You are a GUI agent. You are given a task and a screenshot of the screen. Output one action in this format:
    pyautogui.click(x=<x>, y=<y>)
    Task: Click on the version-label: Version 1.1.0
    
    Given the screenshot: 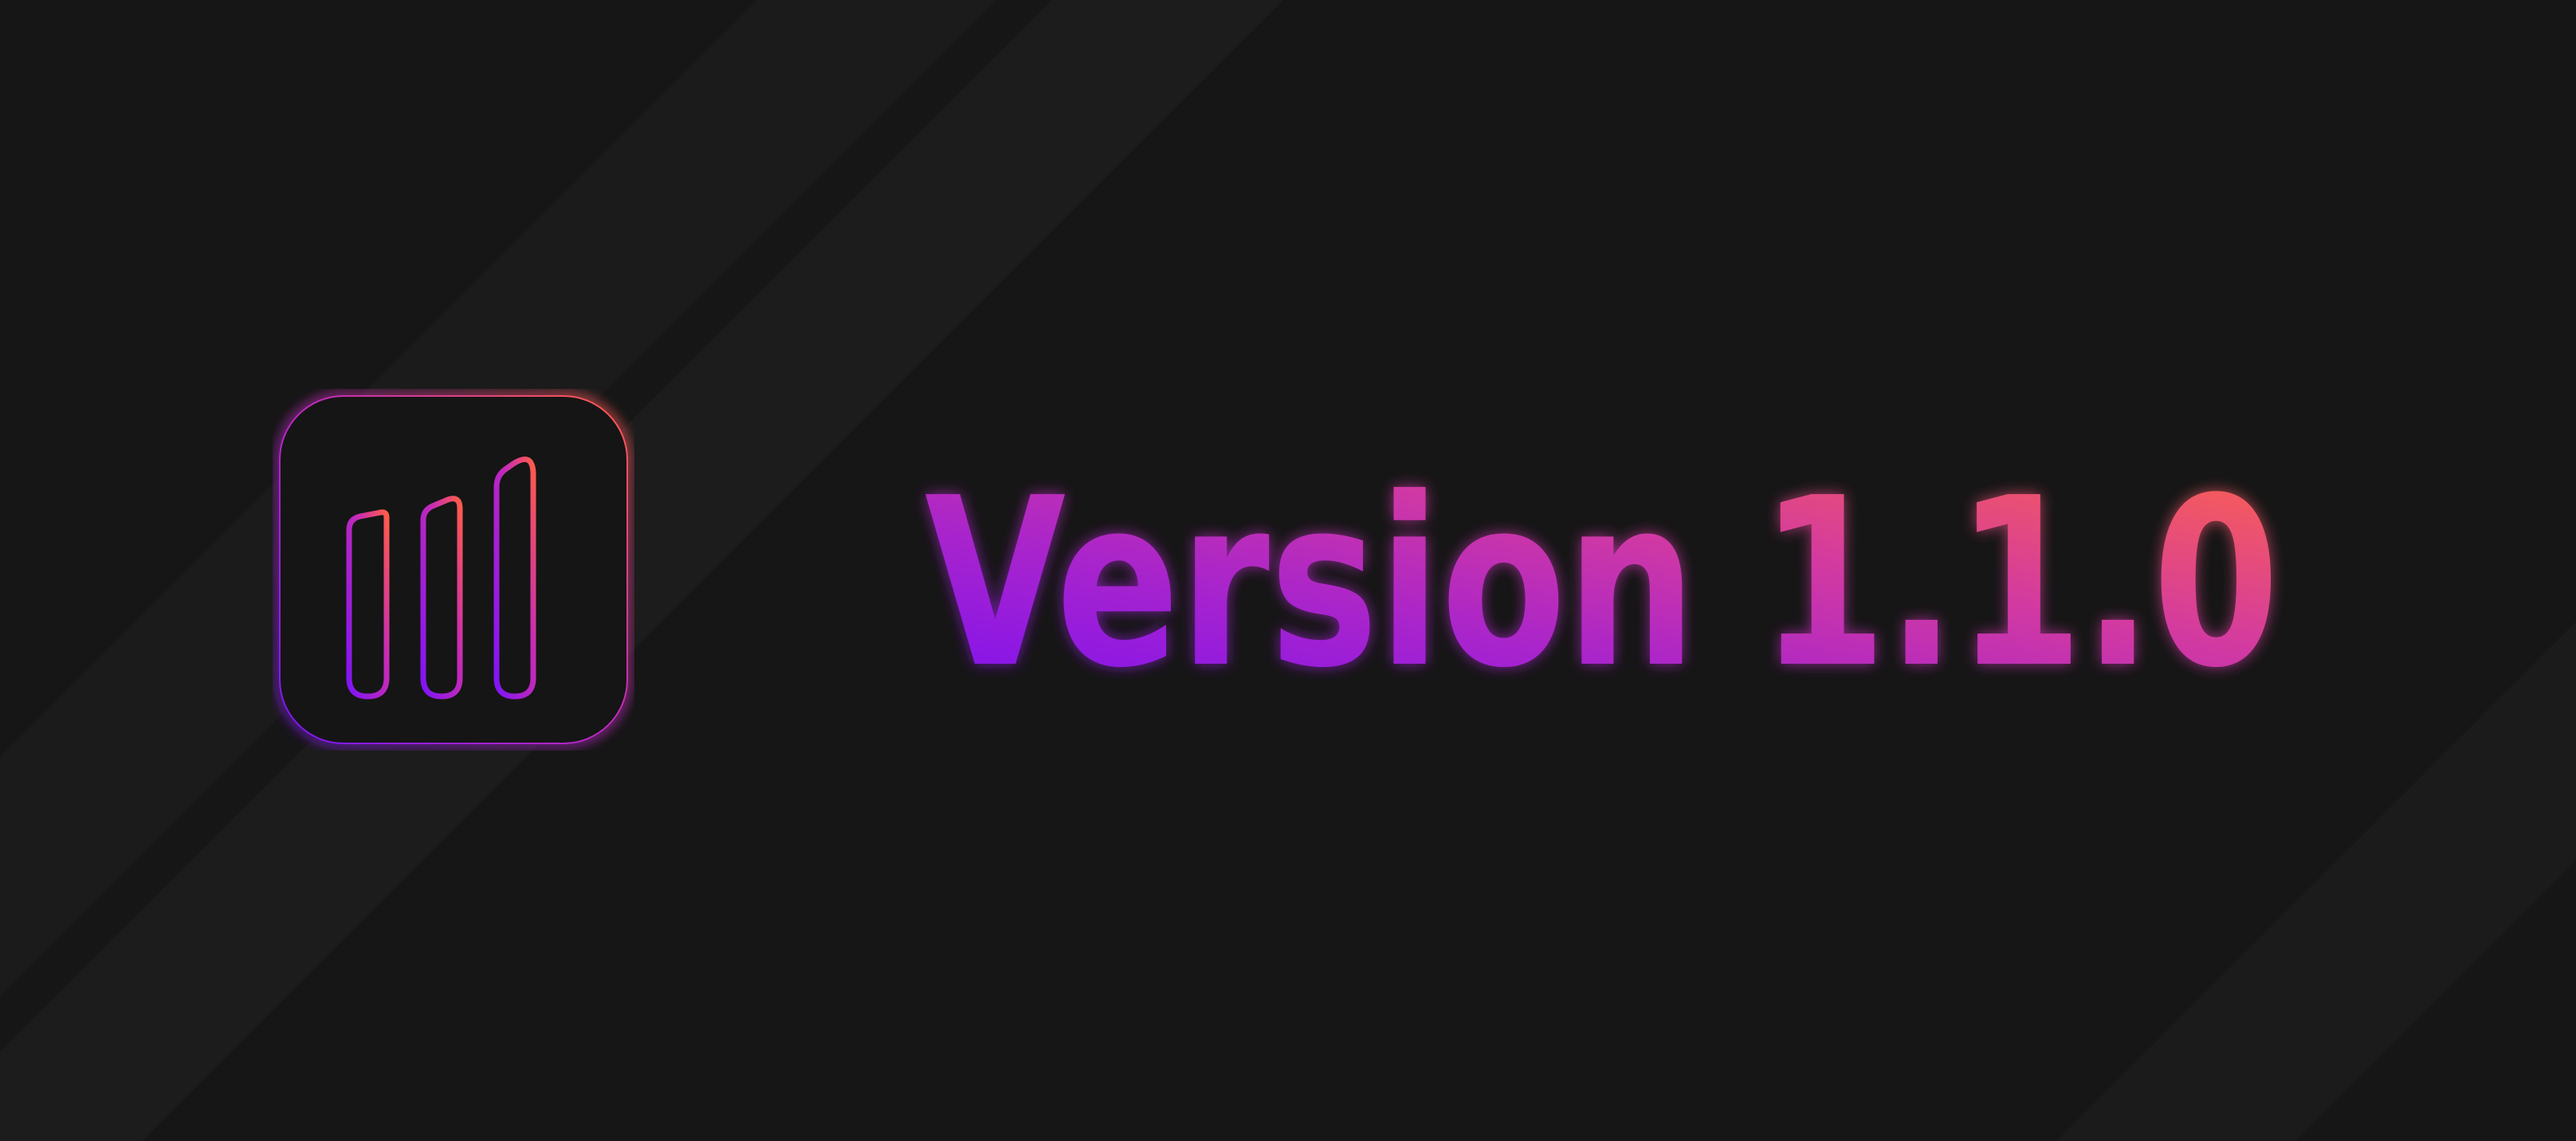 What is the action you would take?
    pyautogui.click(x=1602, y=574)
    